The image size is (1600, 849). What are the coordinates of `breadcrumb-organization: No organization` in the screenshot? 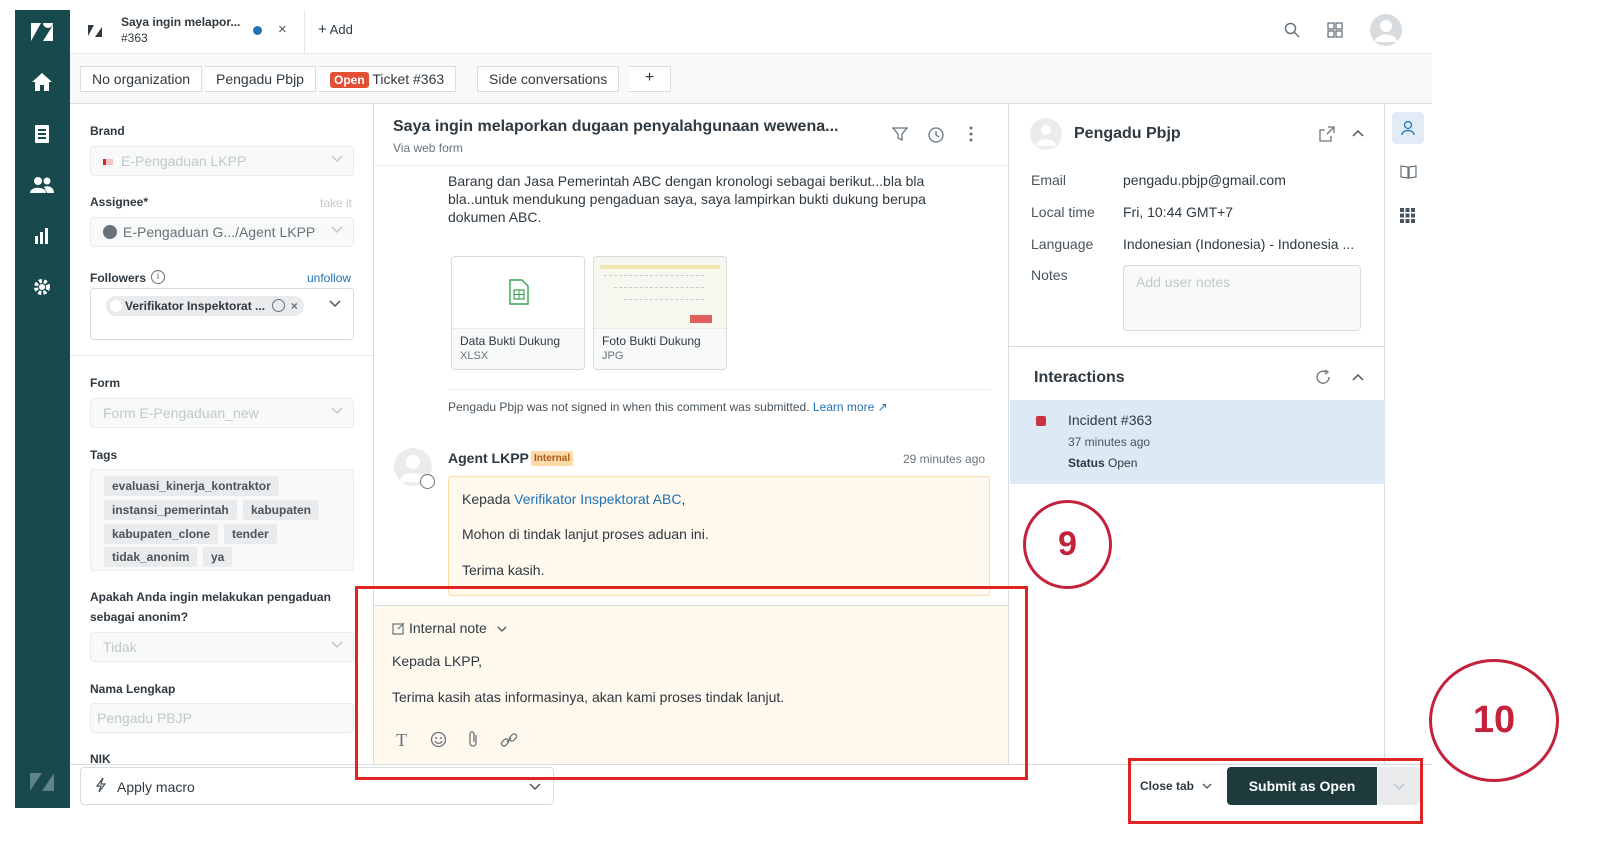 It's located at (141, 79).